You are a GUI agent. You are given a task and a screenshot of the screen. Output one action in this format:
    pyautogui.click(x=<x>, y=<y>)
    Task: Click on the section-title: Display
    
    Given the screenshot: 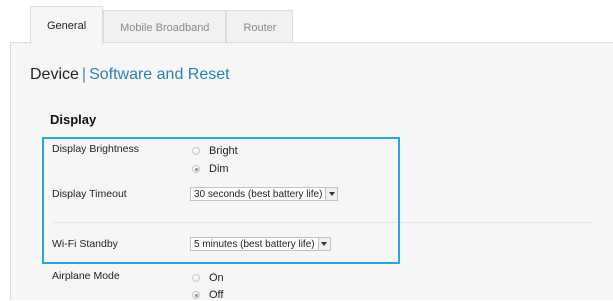 What is the action you would take?
    pyautogui.click(x=73, y=119)
    